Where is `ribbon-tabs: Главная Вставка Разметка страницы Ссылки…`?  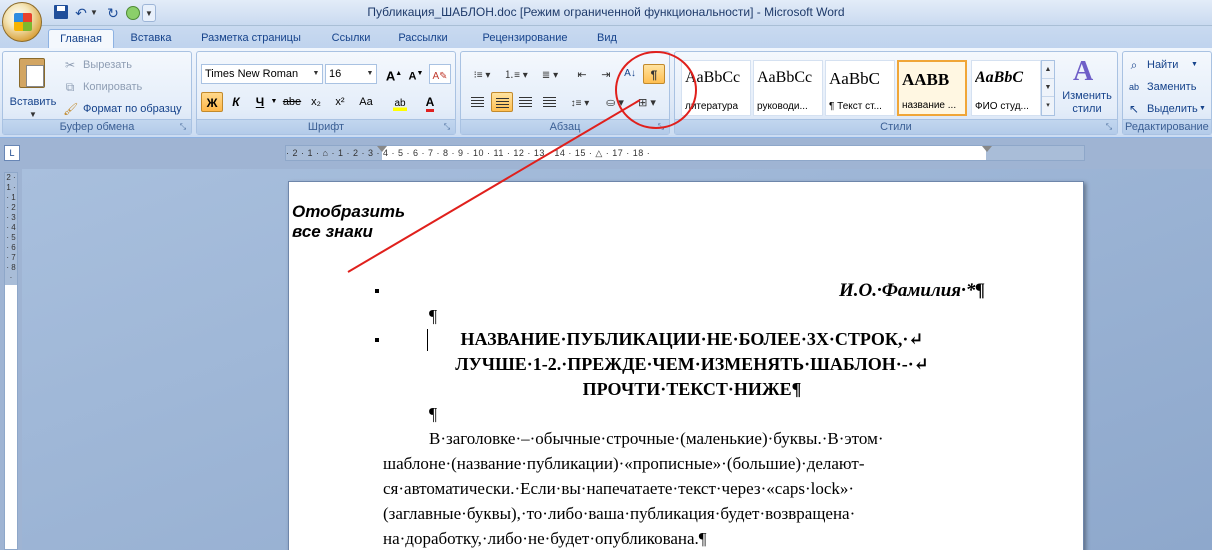
ribbon-tabs: Главная Вставка Разметка страницы Ссылки… is located at coordinates (606, 37).